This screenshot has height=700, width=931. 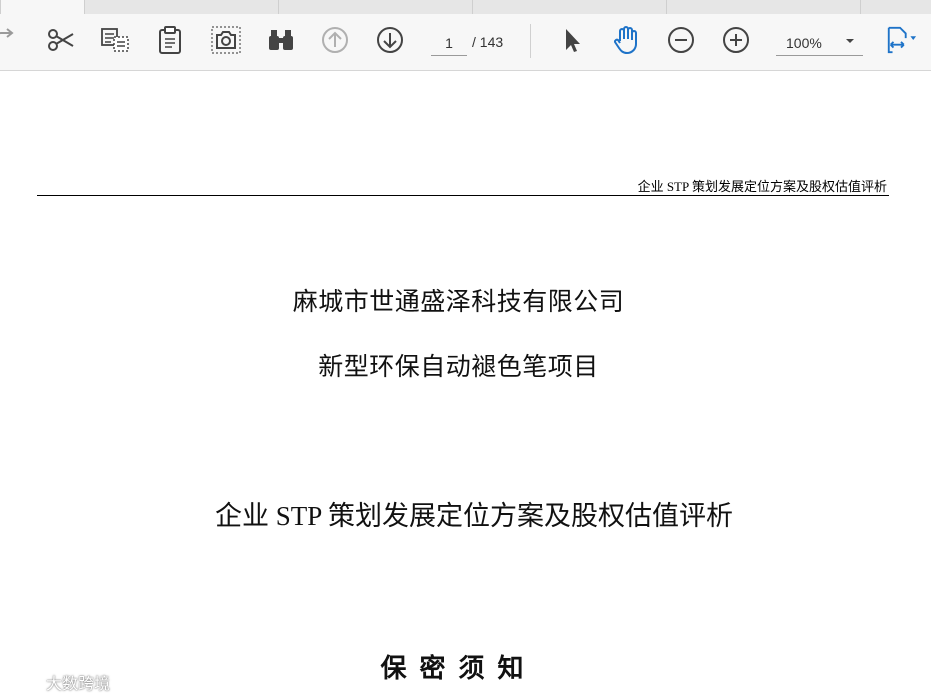 I want to click on toolbar-divider, so click(x=530, y=41).